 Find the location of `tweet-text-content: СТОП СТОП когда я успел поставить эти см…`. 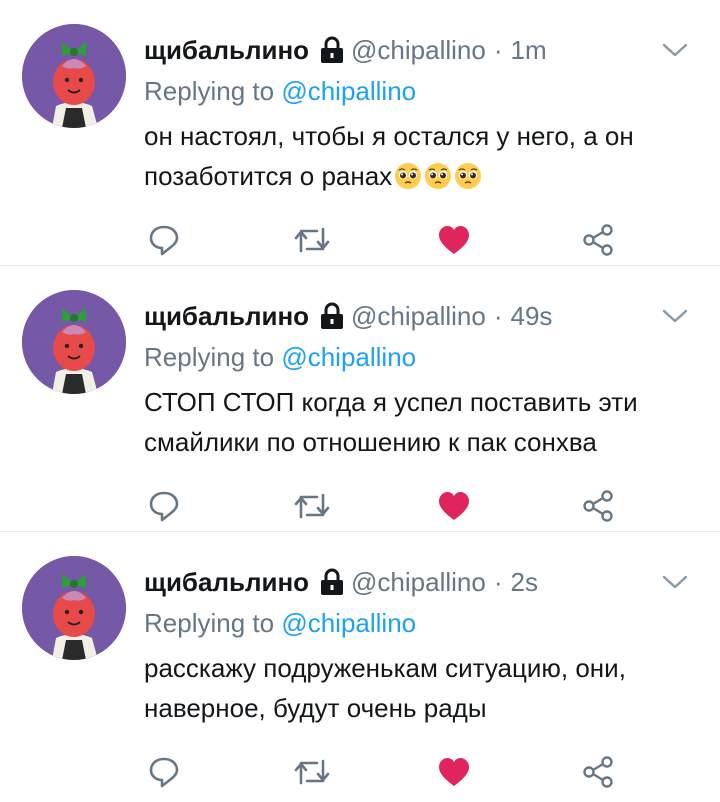

tweet-text-content: СТОП СТОП когда я успел поставить эти см… is located at coordinates (391, 422).